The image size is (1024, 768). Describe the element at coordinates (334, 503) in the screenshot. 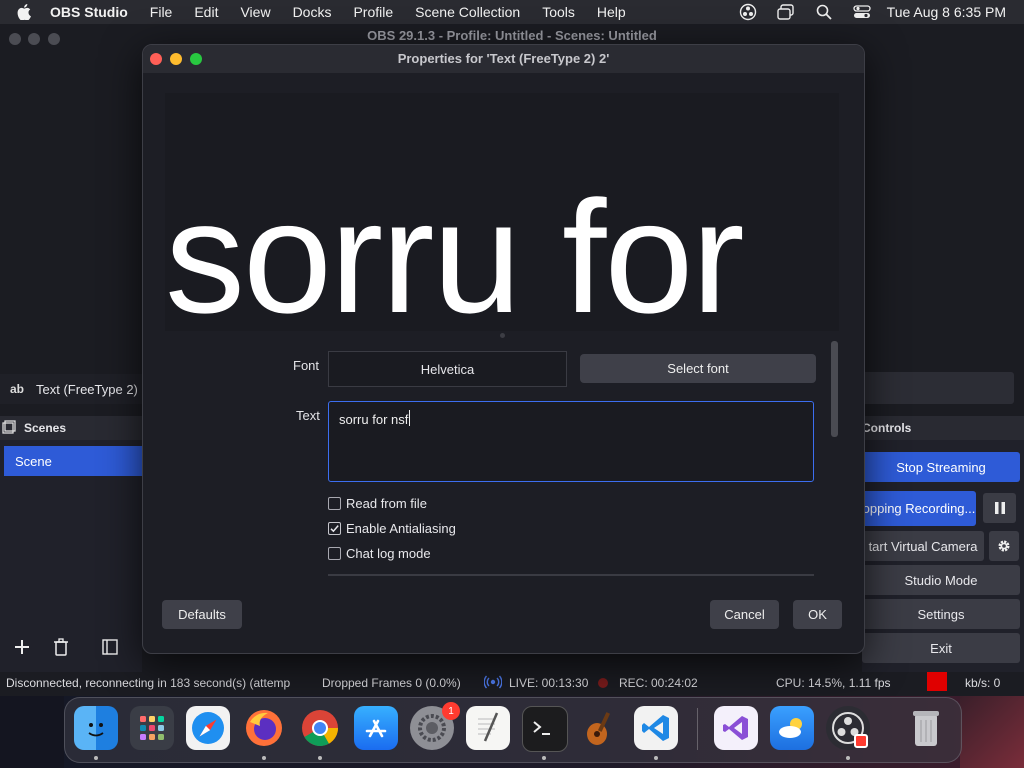

I see `read-from-file-checkbox` at that location.